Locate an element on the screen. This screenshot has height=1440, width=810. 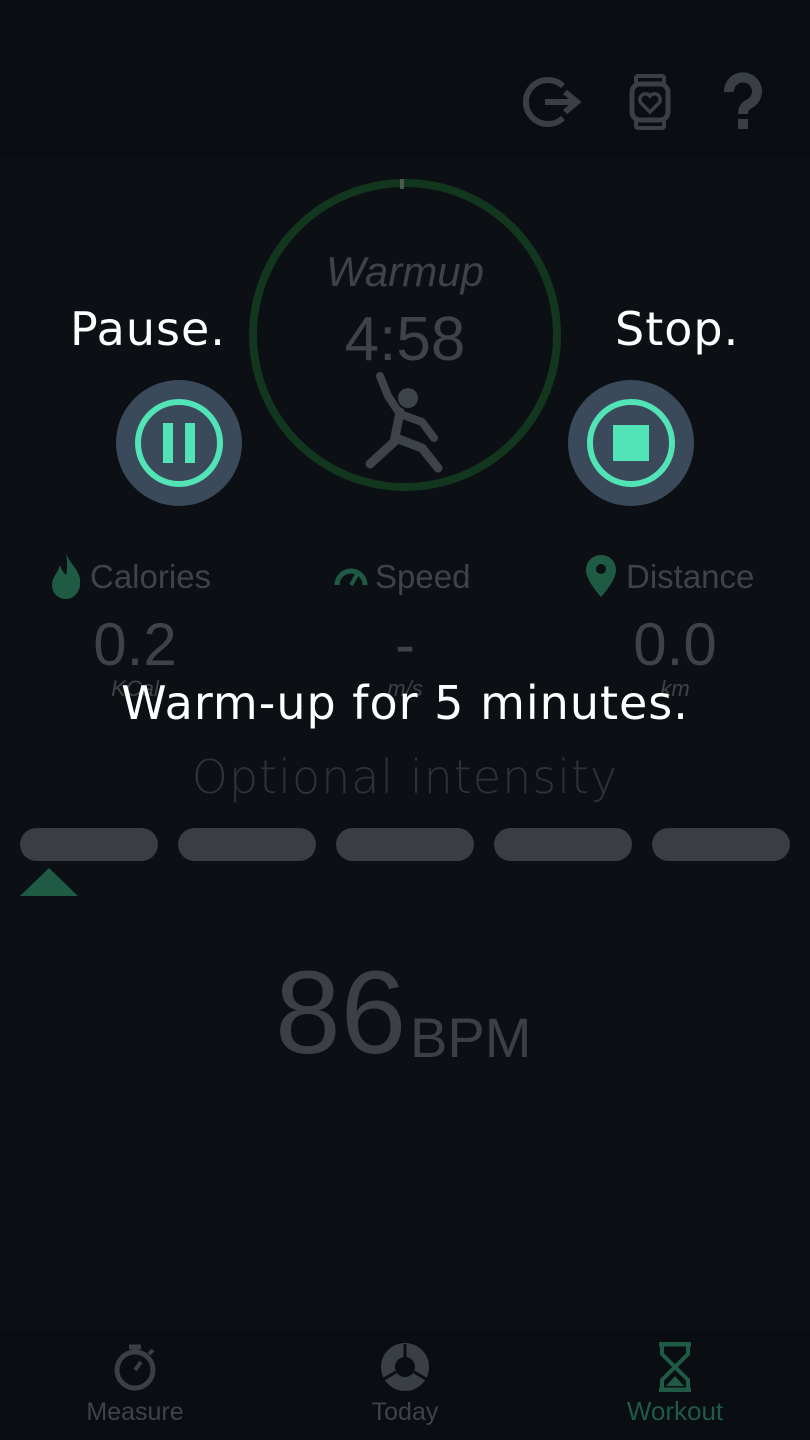
hourglass-icon is located at coordinates (675, 1367).